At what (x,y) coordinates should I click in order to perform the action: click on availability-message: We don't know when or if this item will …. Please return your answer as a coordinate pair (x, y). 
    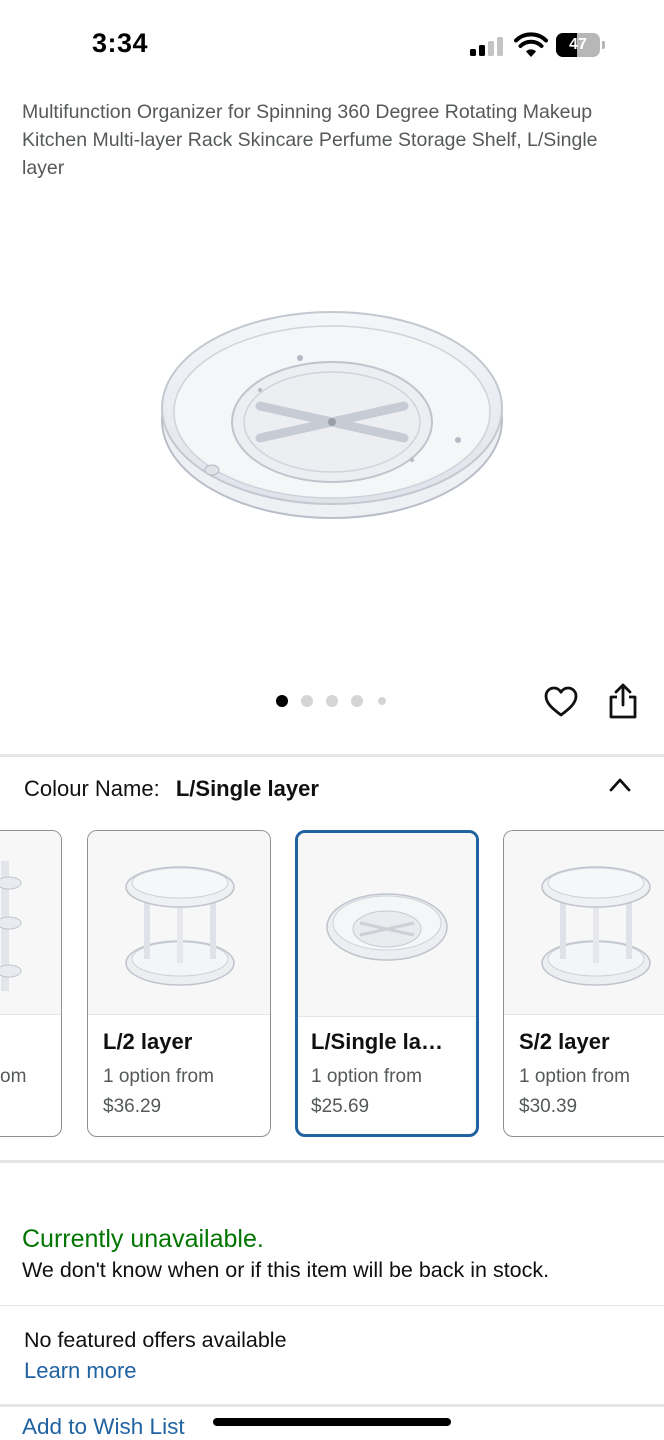
    Looking at the image, I should click on (286, 1270).